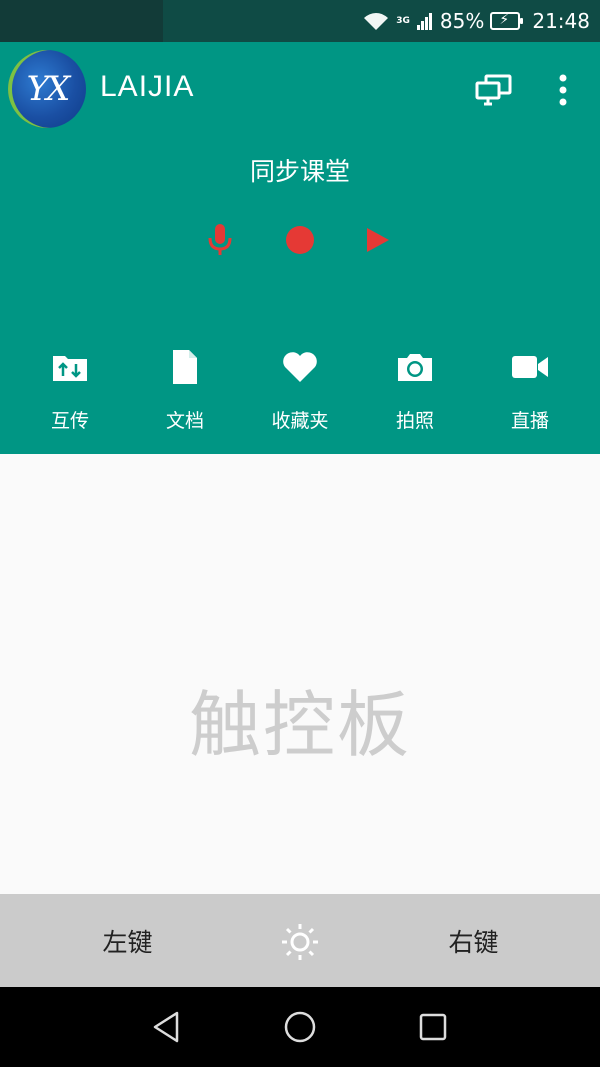 This screenshot has width=600, height=1067. Describe the element at coordinates (415, 367) in the screenshot. I see `camera-icon` at that location.